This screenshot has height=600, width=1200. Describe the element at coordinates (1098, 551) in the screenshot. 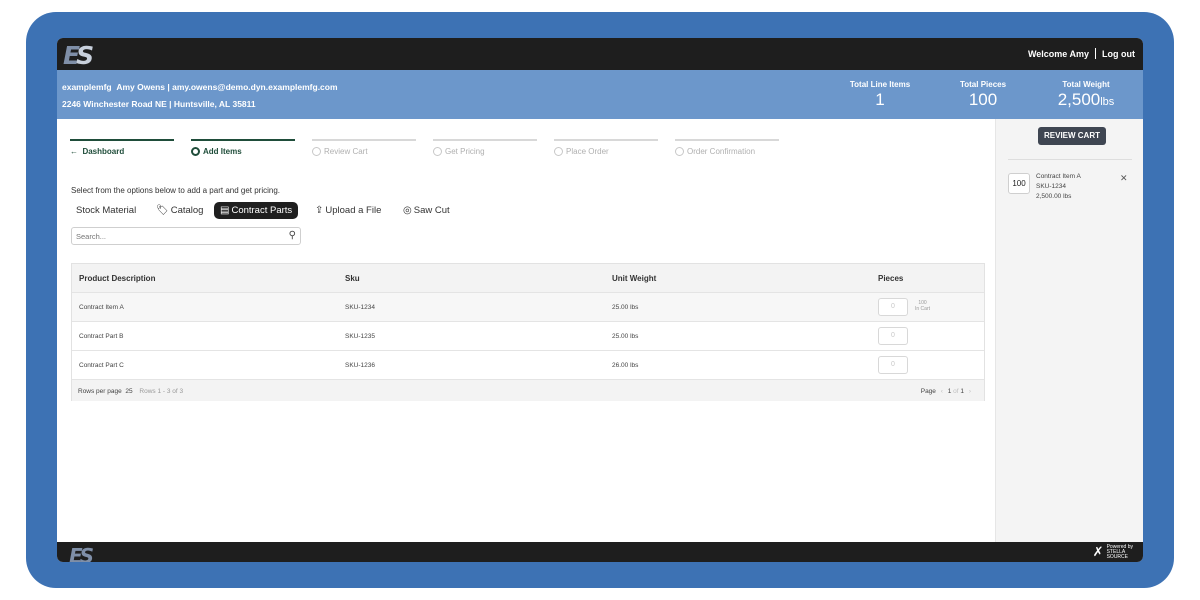

I see `stella-mark-icon: ✗` at that location.